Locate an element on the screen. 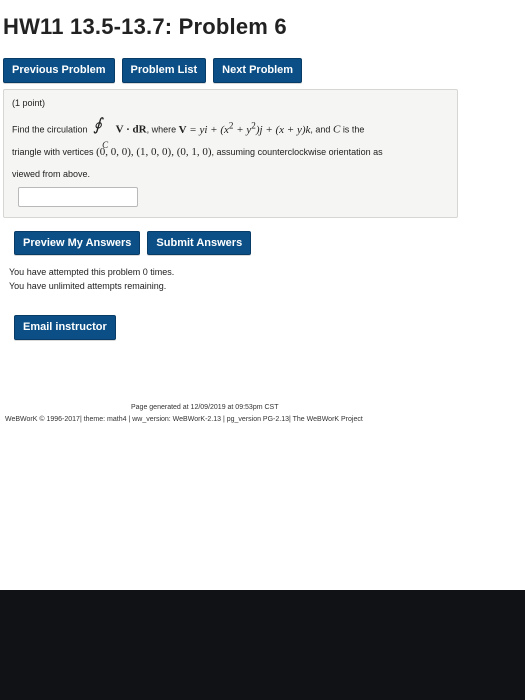  points-label: (1 point) is located at coordinates (29, 103).